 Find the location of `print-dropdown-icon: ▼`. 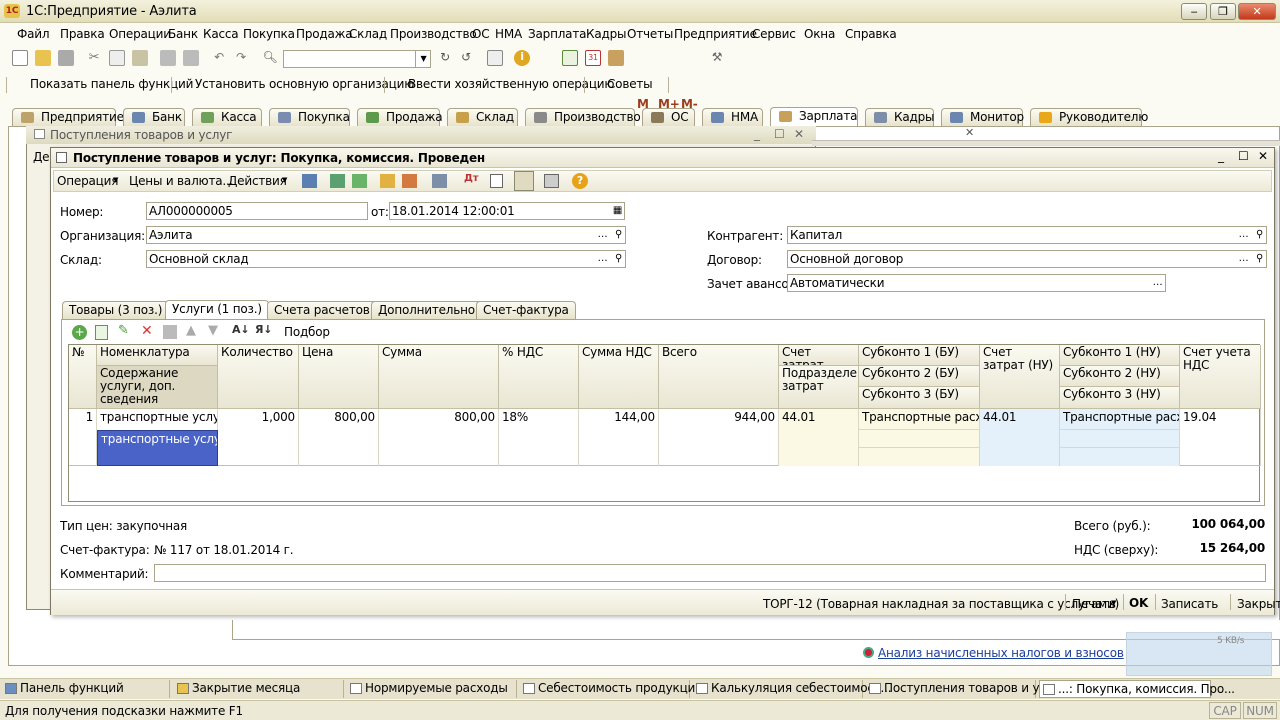

print-dropdown-icon: ▼ is located at coordinates (1113, 603).